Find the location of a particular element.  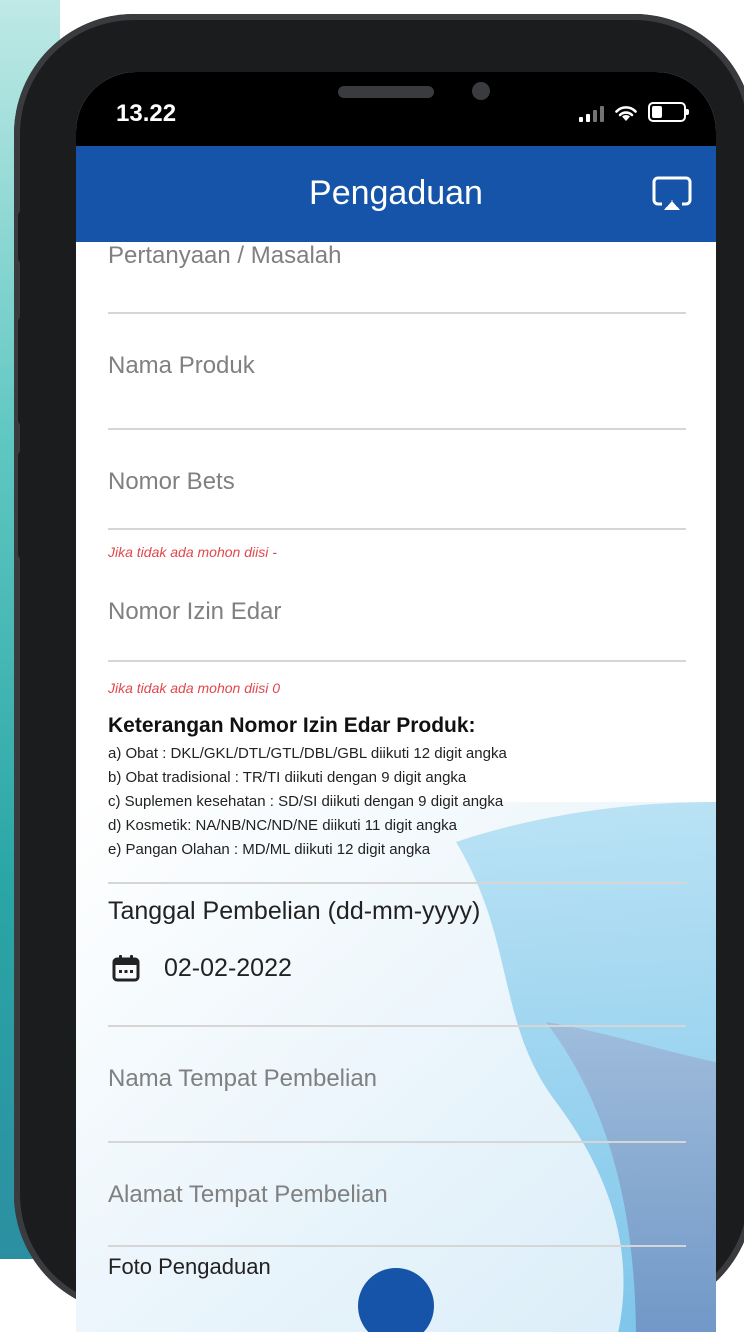

status-time: 13.22 is located at coordinates (146, 113).